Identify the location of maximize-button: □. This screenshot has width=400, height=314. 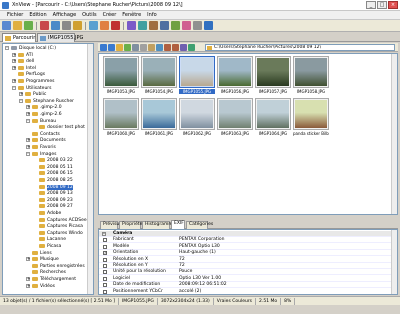
(382, 5).